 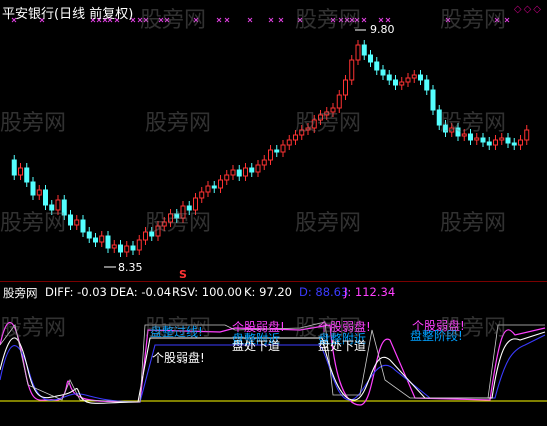 I want to click on indicator-dea: DEA: -0.04, so click(x=141, y=292).